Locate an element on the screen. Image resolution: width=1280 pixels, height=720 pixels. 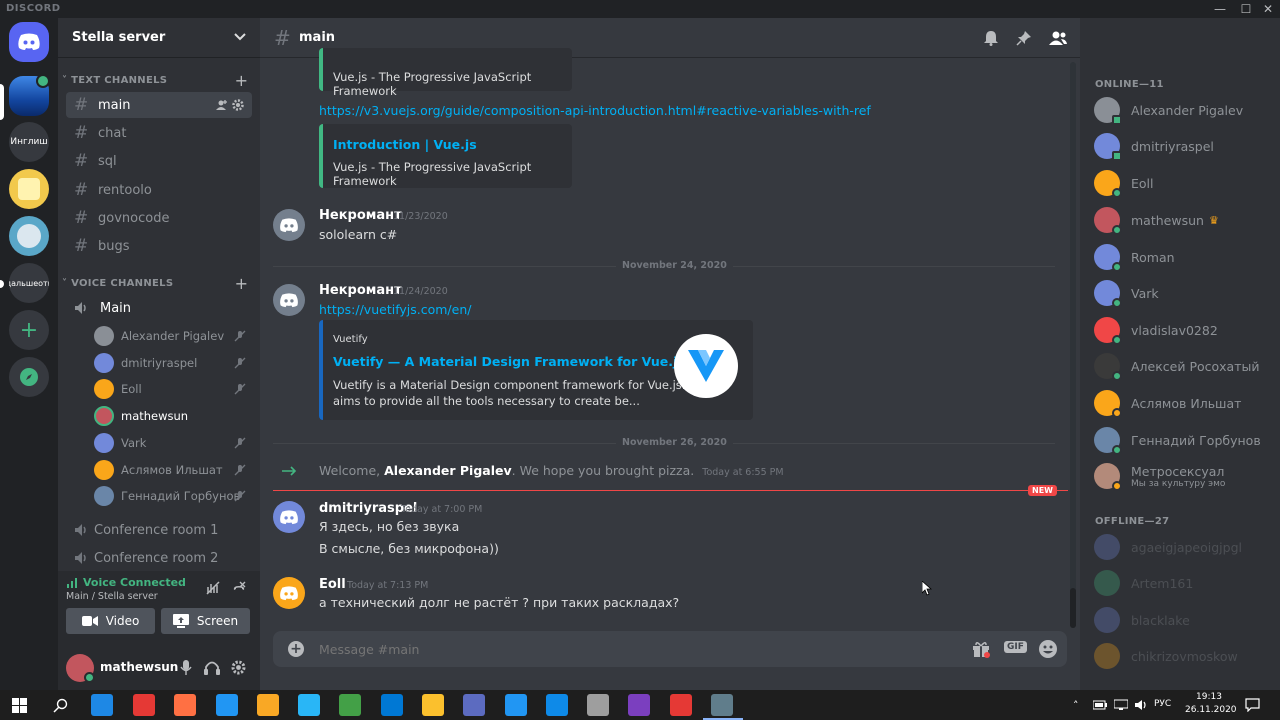
current-username: mathewsun is located at coordinates (139, 667).